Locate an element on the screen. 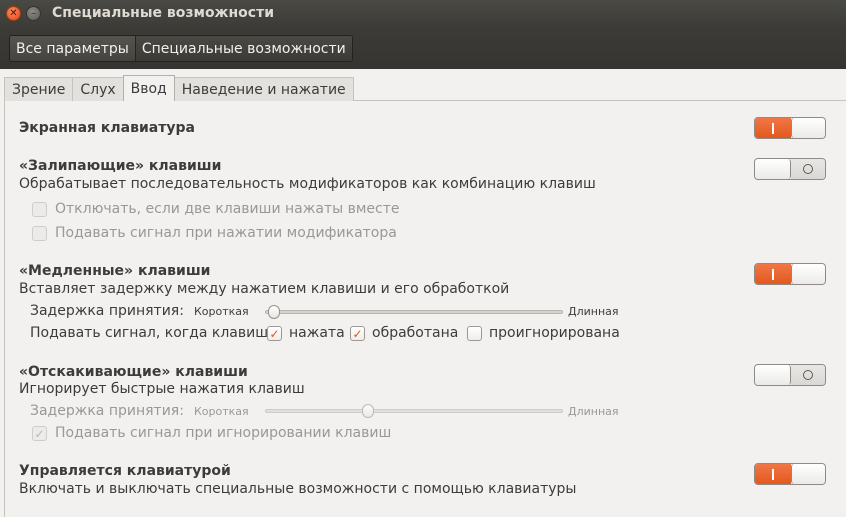  slow-keys-slider-max-label: Длинная is located at coordinates (593, 311).